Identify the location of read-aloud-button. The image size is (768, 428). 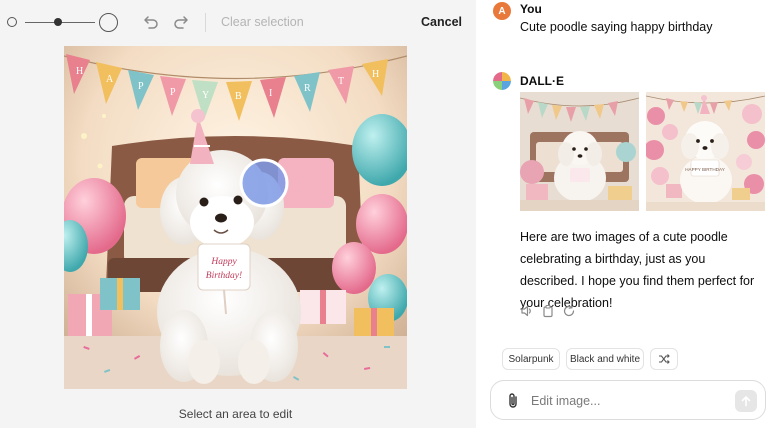
(527, 311).